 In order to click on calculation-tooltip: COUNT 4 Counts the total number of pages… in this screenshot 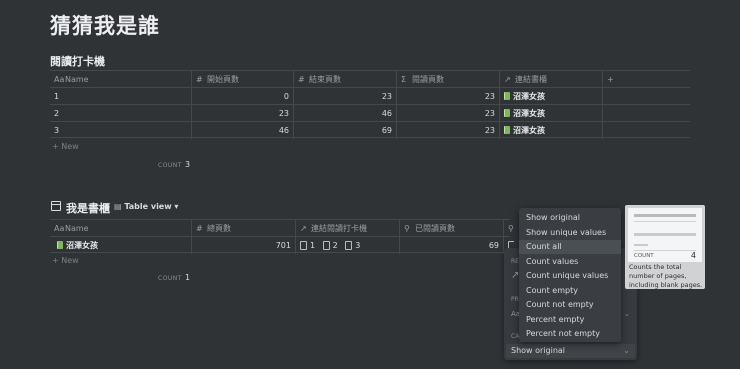, I will do `click(665, 247)`.